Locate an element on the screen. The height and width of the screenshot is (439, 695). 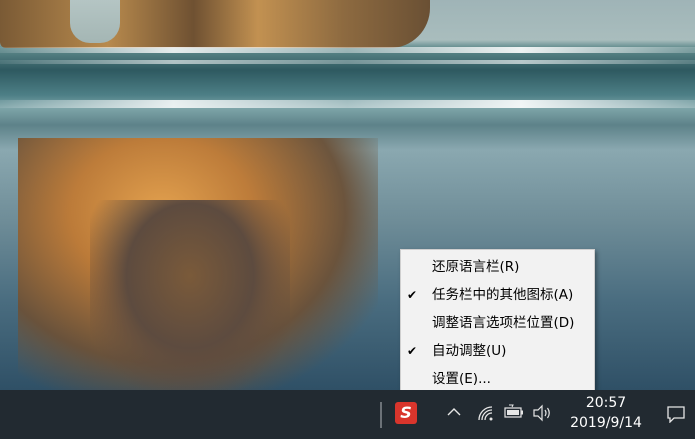
taskbar-clock: 20:57 2019/9/14 is located at coordinates (606, 413).